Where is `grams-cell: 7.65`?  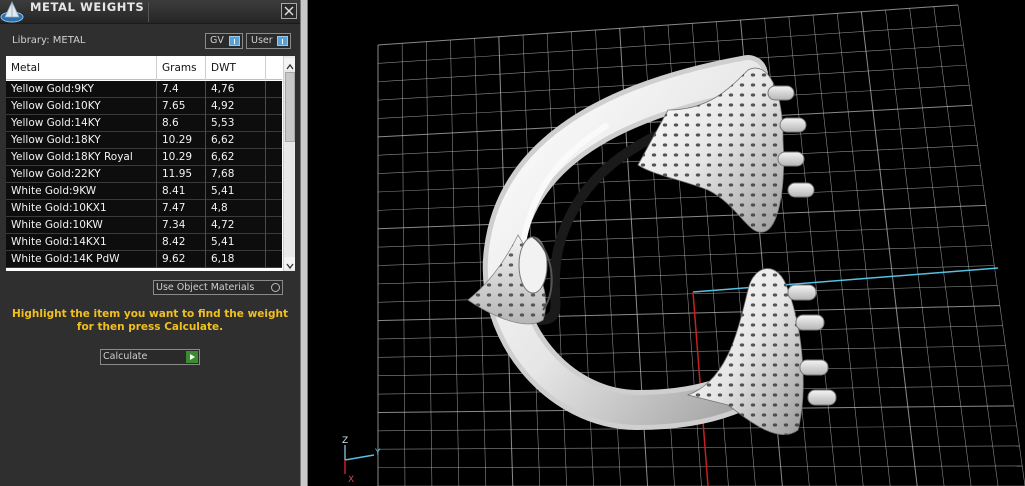 grams-cell: 7.65 is located at coordinates (181, 106).